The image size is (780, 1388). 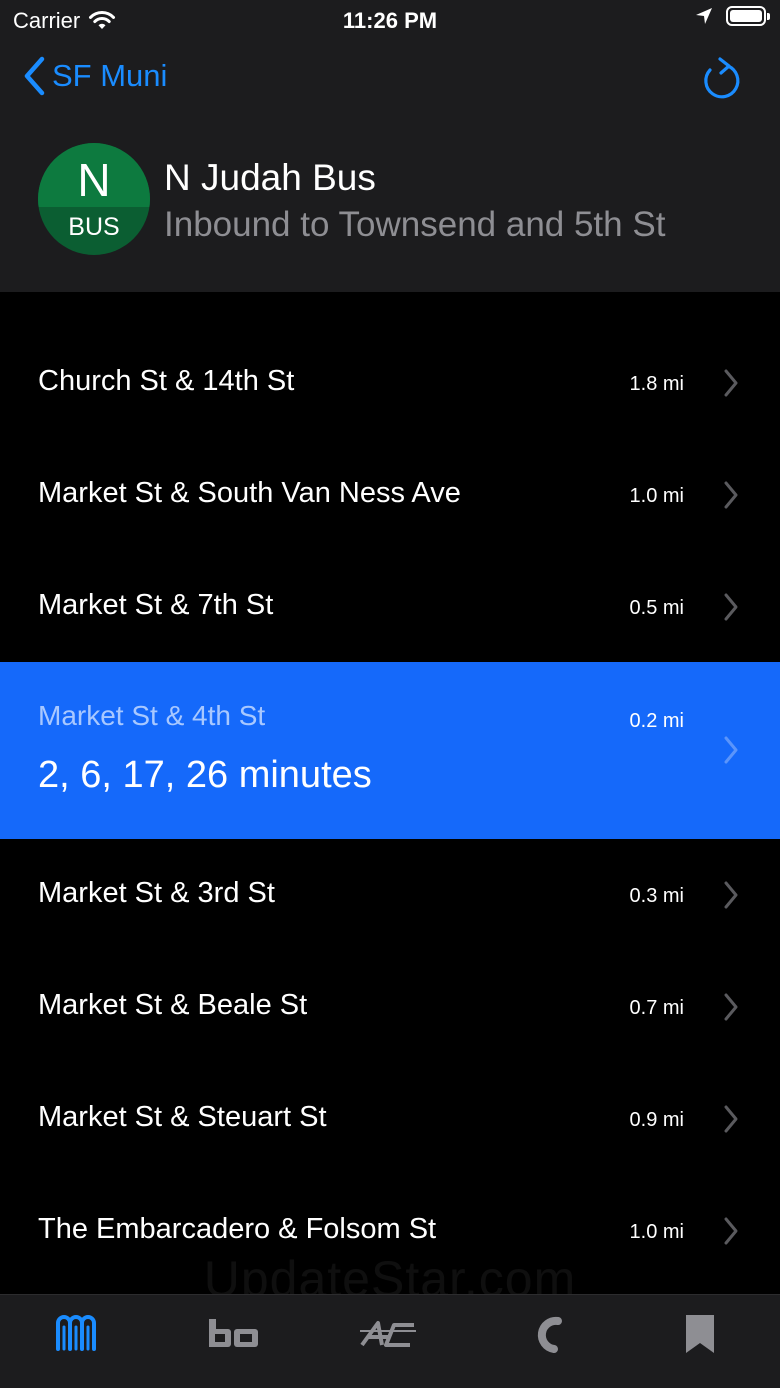 I want to click on stop-row: Market St & 7th St 0.5 mi, so click(x=390, y=607).